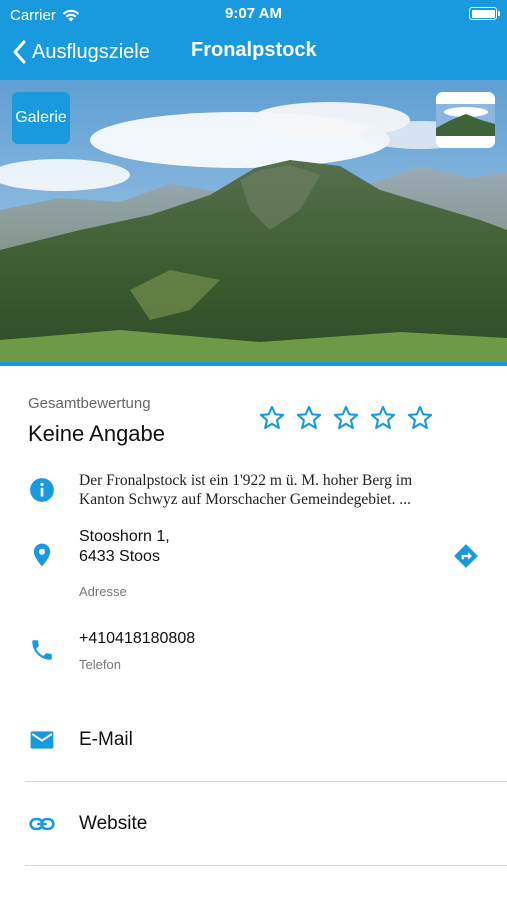 The height and width of the screenshot is (900, 507). I want to click on email-label: E-Mail, so click(106, 739).